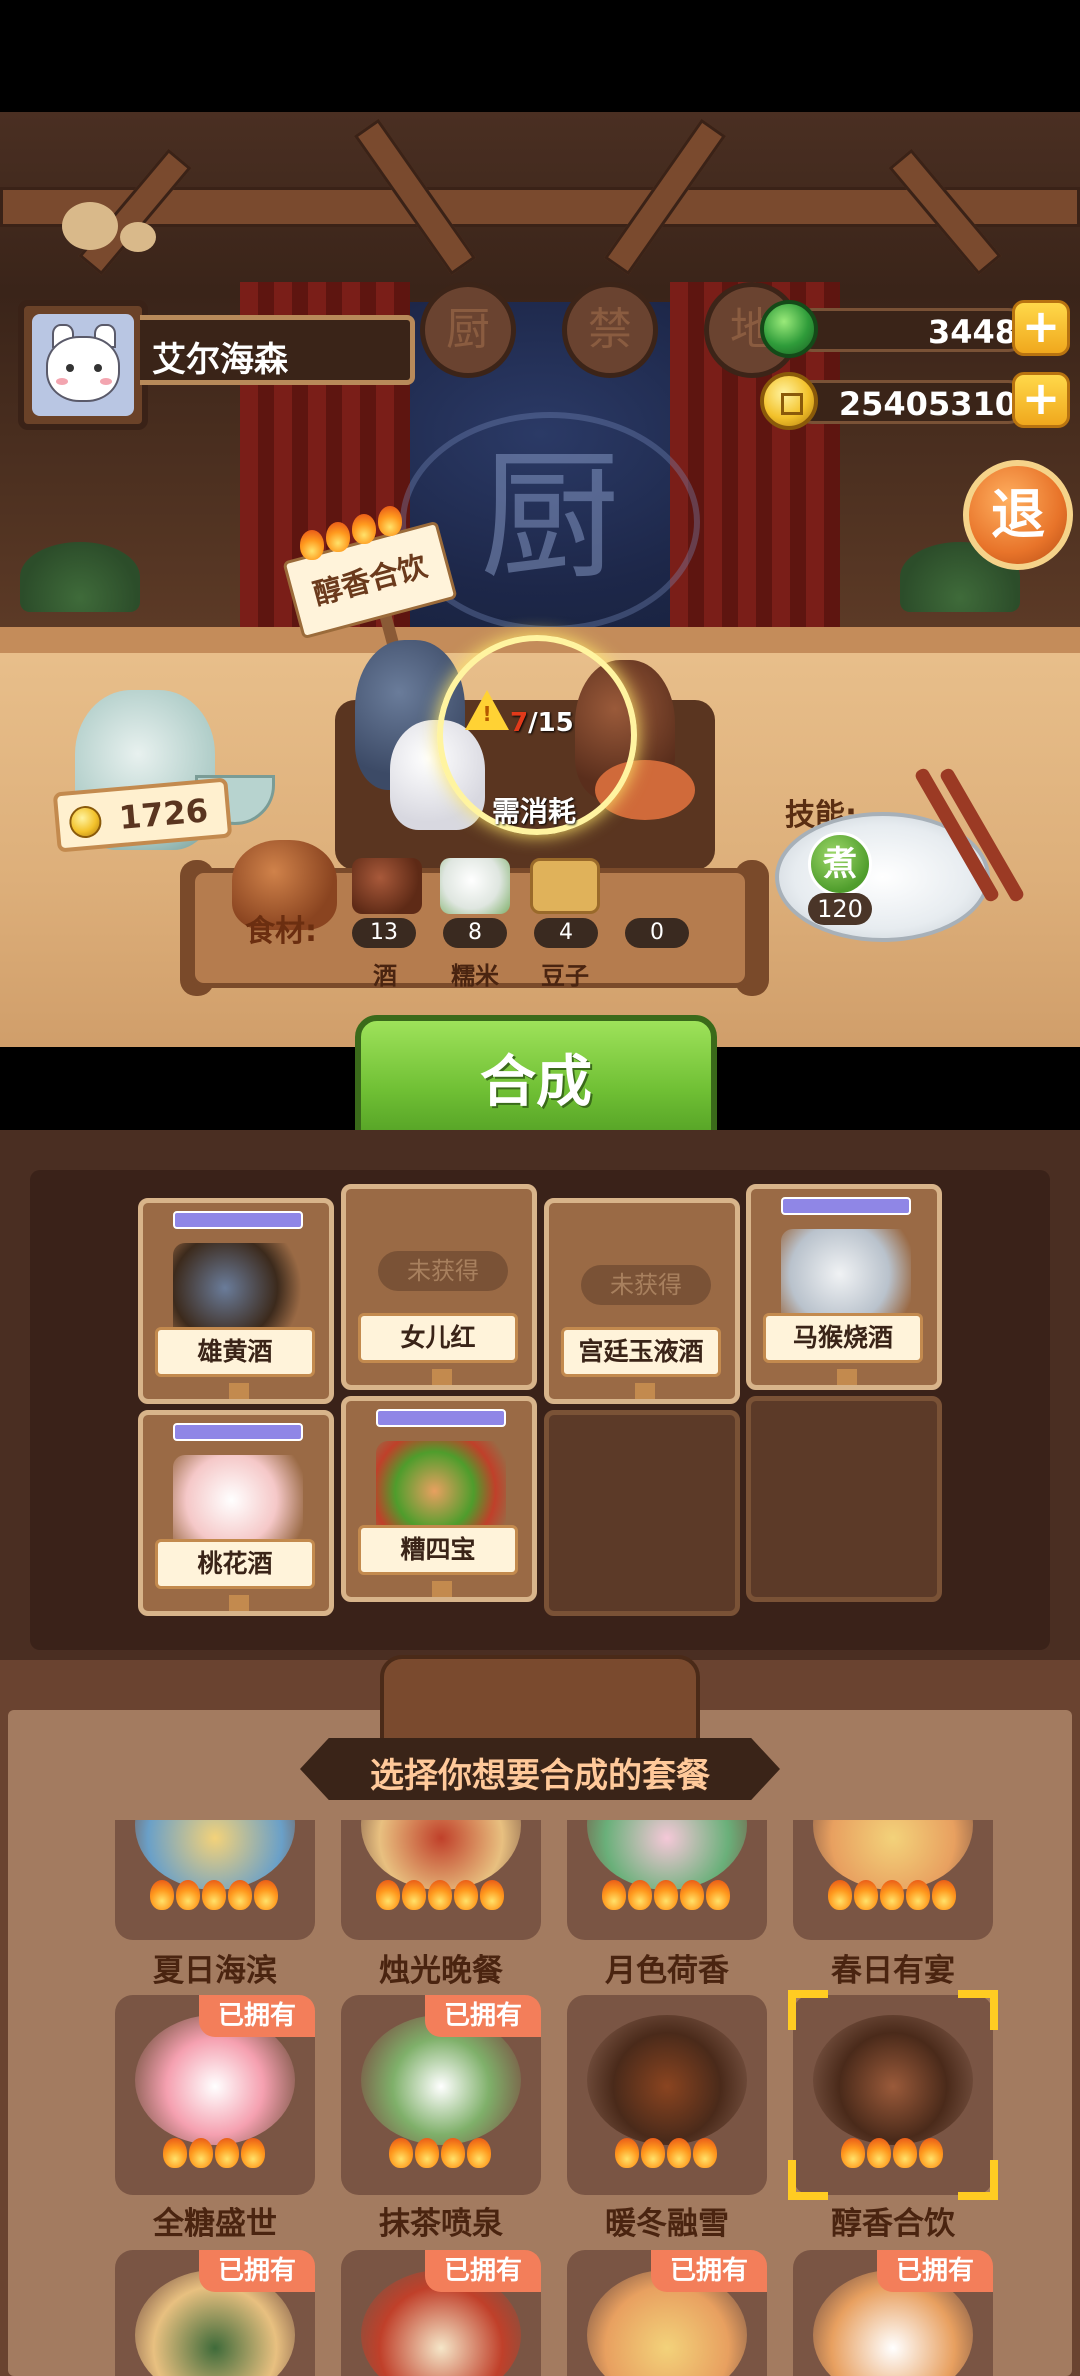 Image resolution: width=1080 pixels, height=2376 pixels. Describe the element at coordinates (657, 933) in the screenshot. I see `ingredient-count: 0` at that location.